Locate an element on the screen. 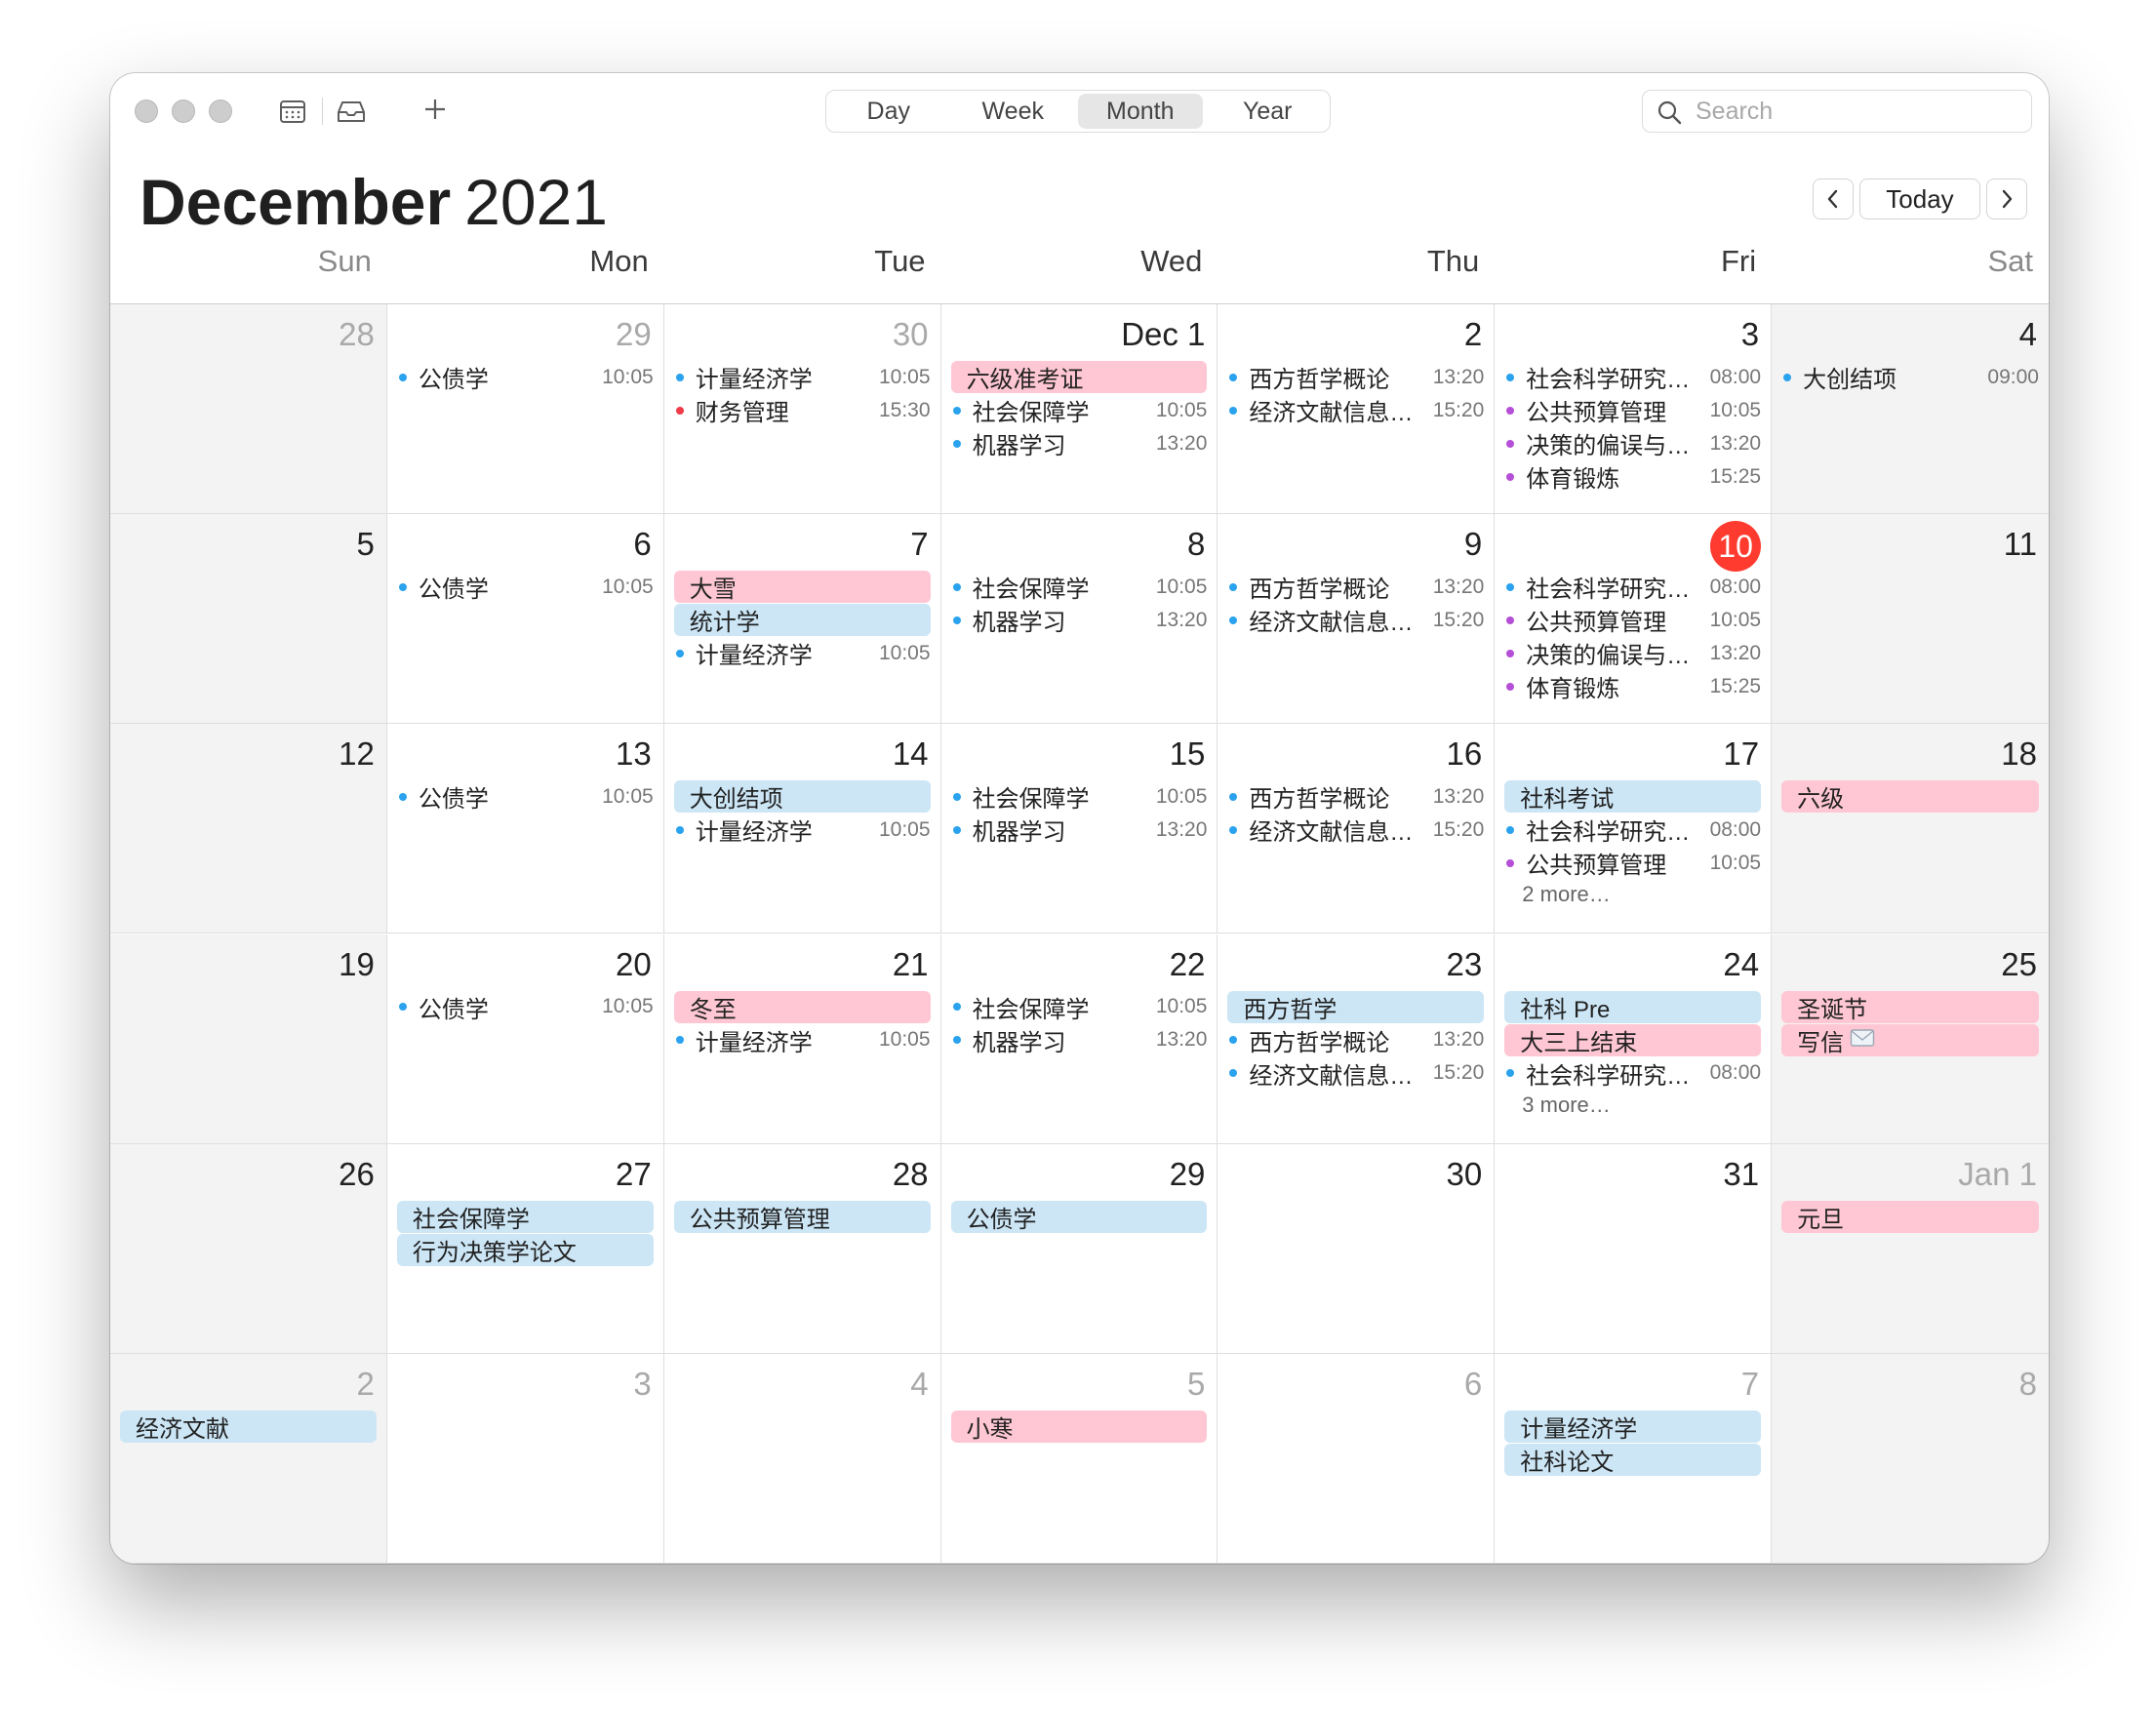  all-day-event: 大创结项 is located at coordinates (802, 797).